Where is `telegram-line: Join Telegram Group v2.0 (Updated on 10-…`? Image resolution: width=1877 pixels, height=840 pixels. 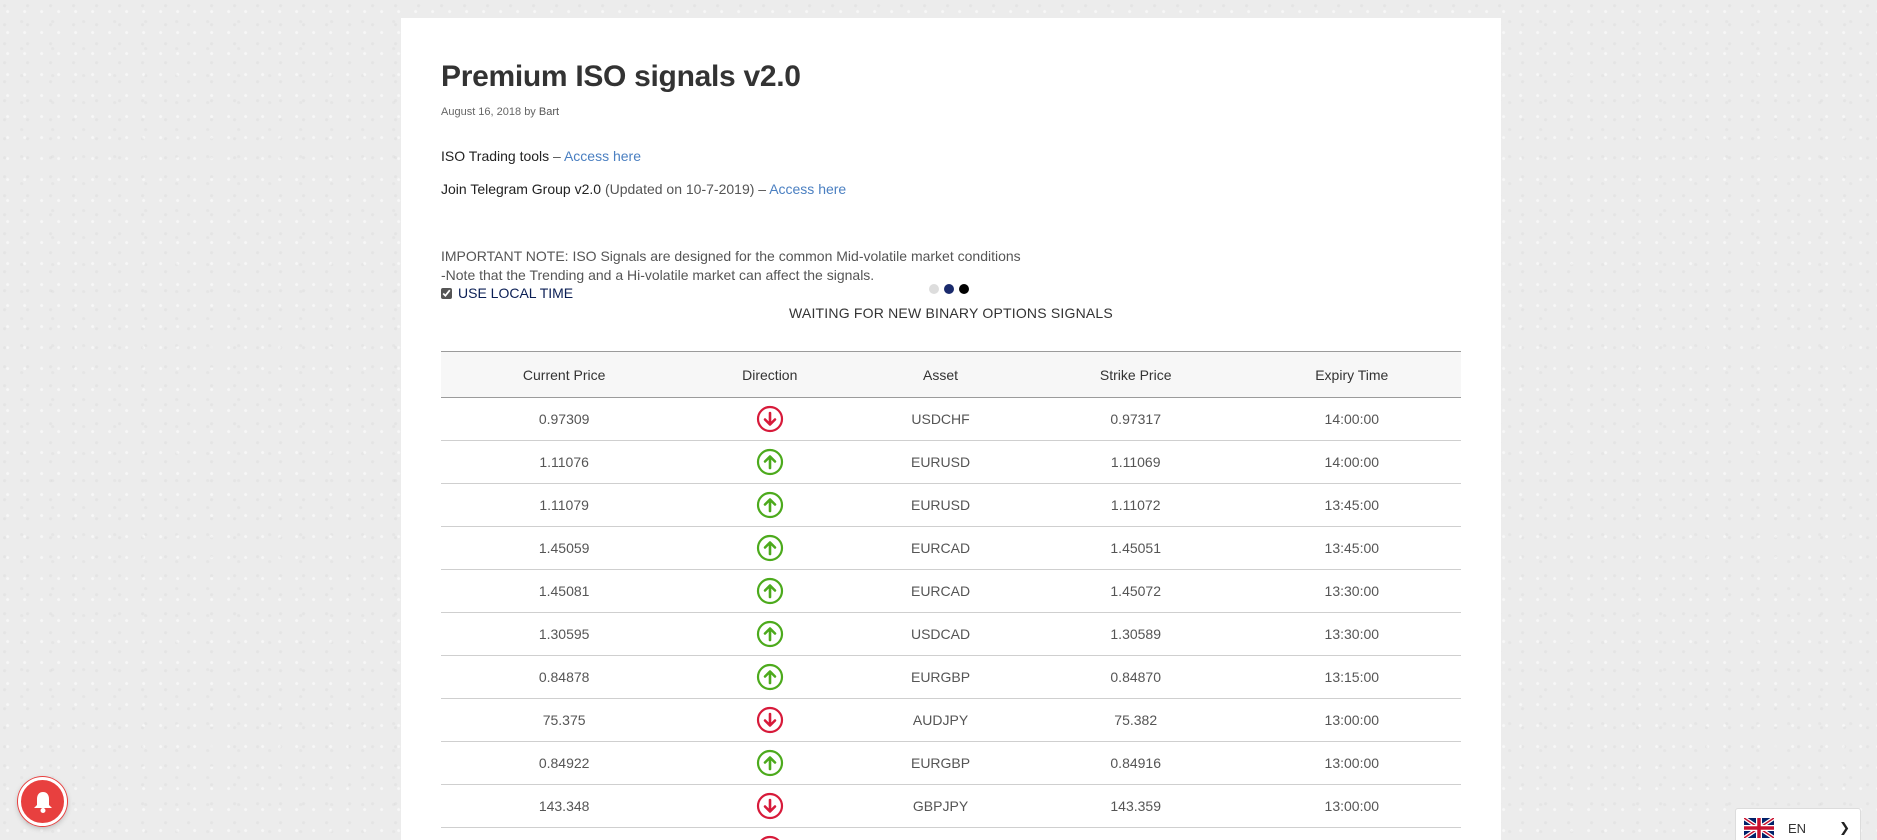
telegram-line: Join Telegram Group v2.0 (Updated on 10-… is located at coordinates (951, 189).